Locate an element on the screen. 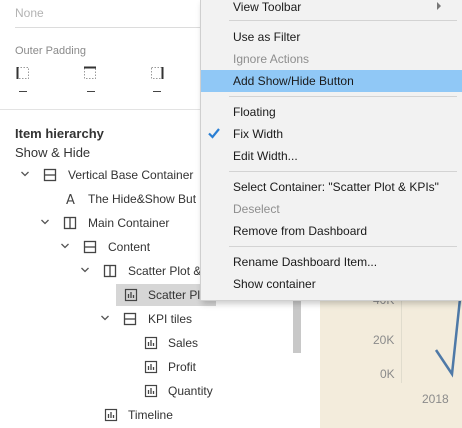  menu-item-label: Ignore Actions is located at coordinates (271, 59).